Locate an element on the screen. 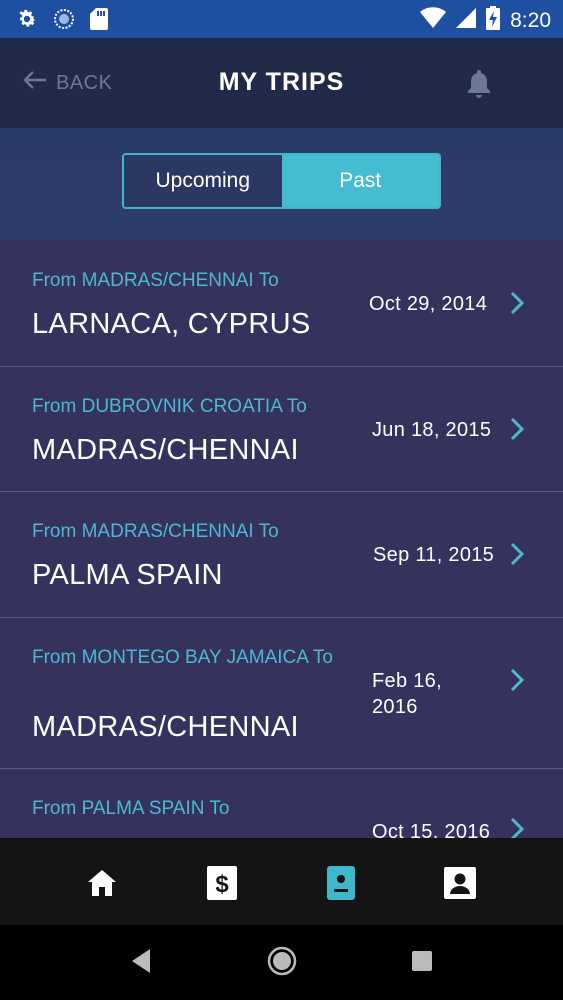 Image resolution: width=563 pixels, height=1000 pixels. home-icon is located at coordinates (102, 883).